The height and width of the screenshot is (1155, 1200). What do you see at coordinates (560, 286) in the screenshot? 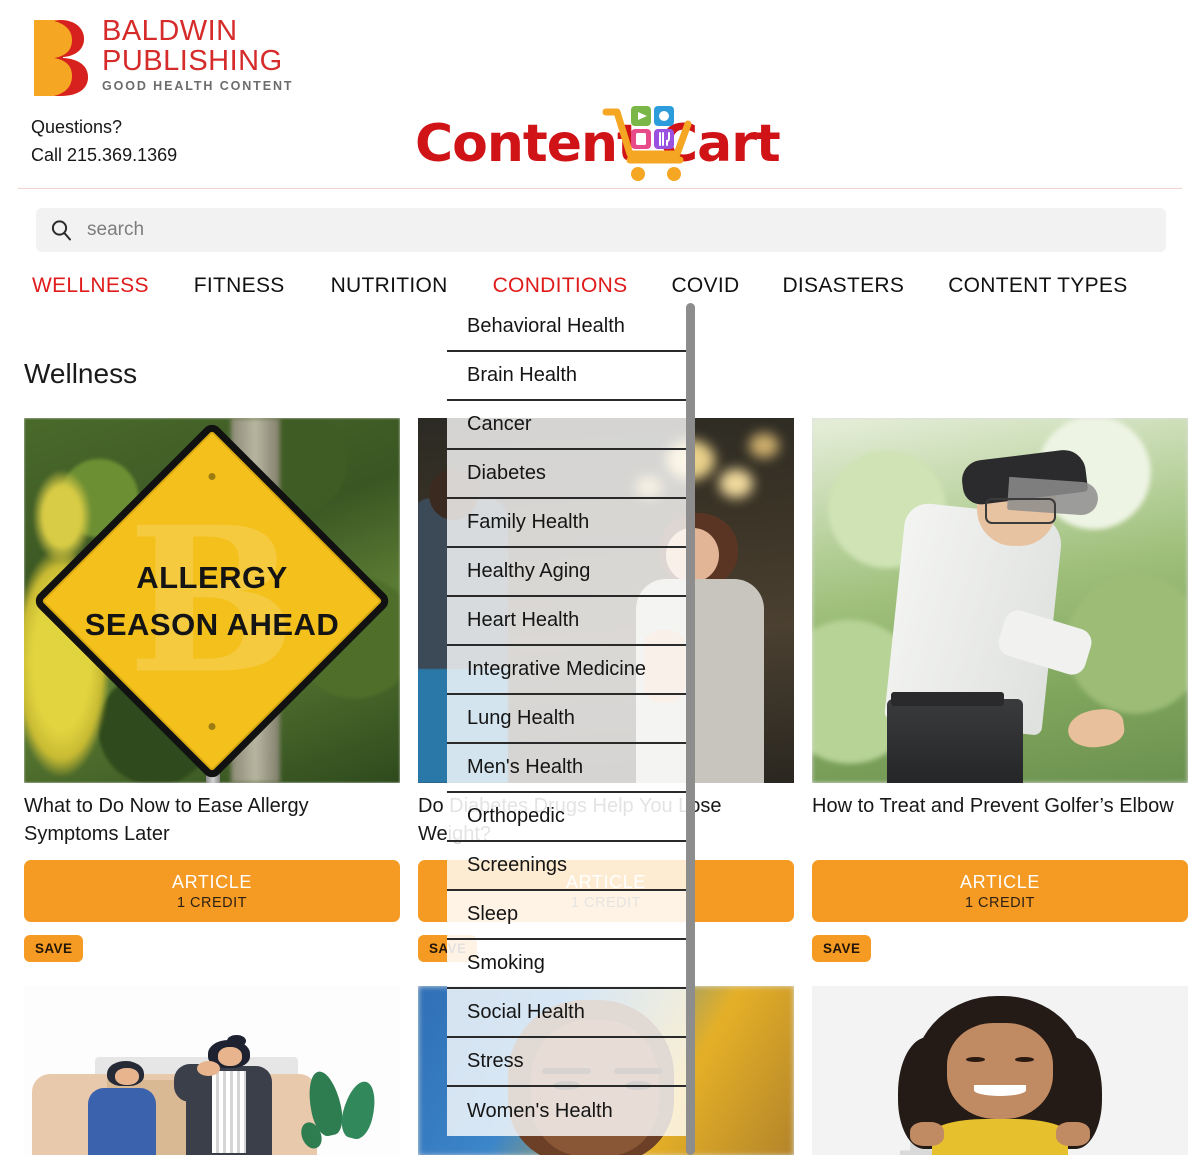
I see `nav-item-conditions: CONDITIONS` at bounding box center [560, 286].